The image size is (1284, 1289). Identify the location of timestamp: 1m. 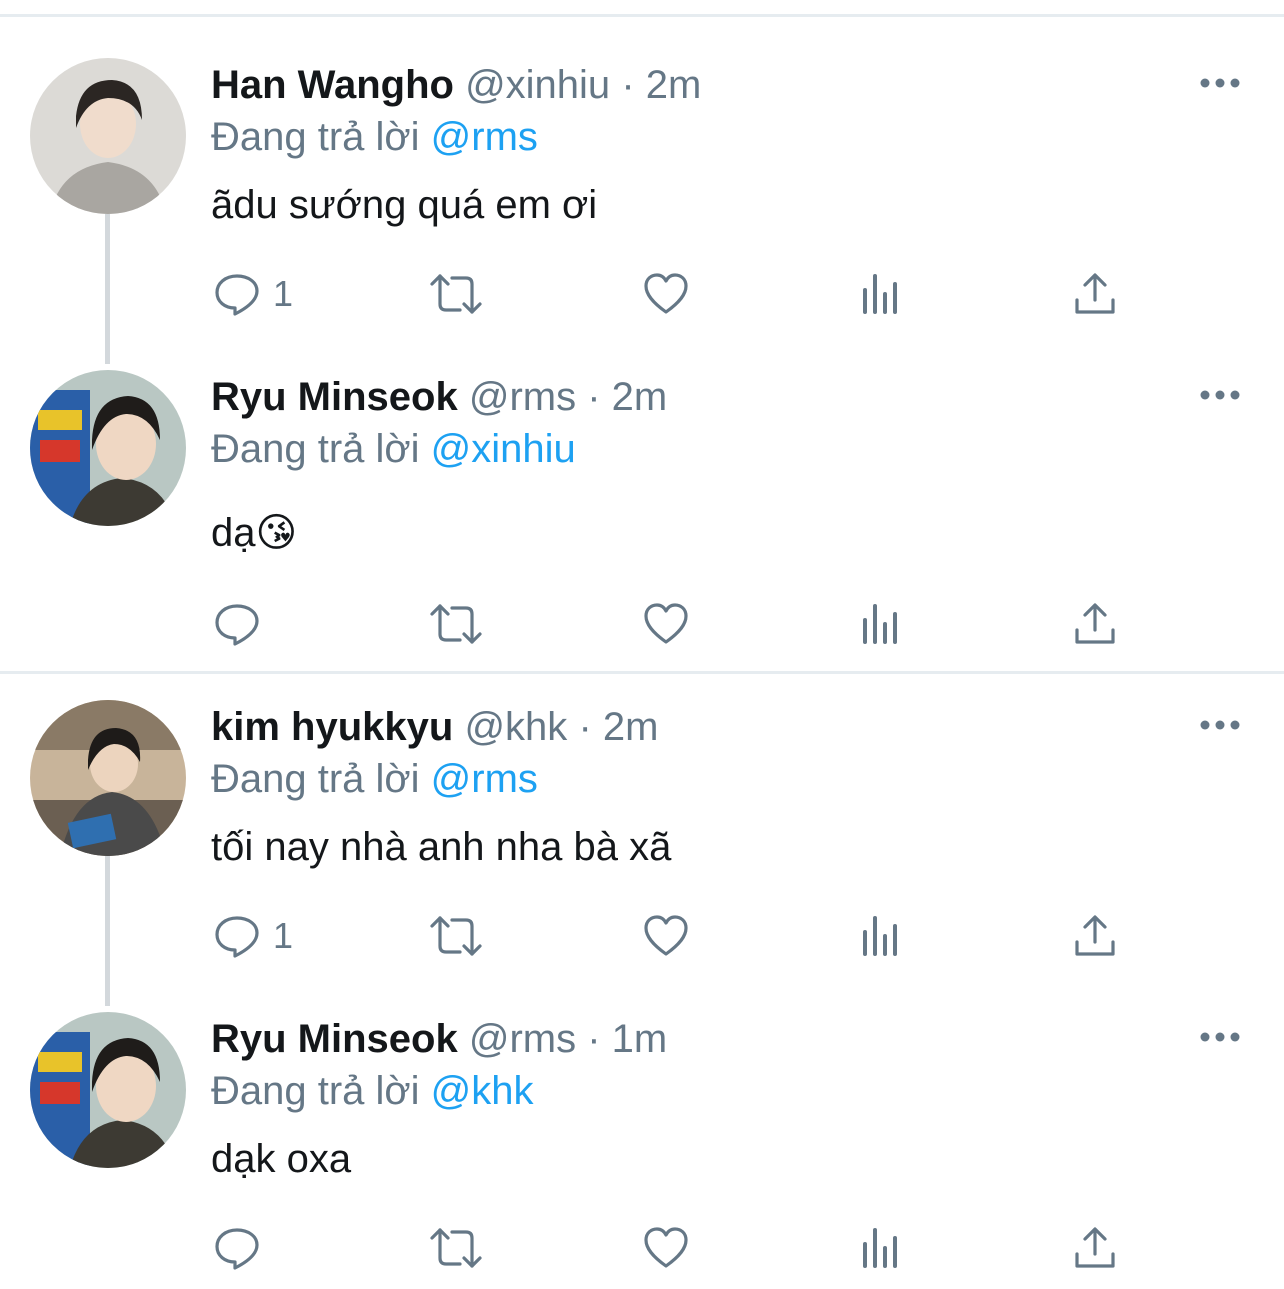
(640, 1039).